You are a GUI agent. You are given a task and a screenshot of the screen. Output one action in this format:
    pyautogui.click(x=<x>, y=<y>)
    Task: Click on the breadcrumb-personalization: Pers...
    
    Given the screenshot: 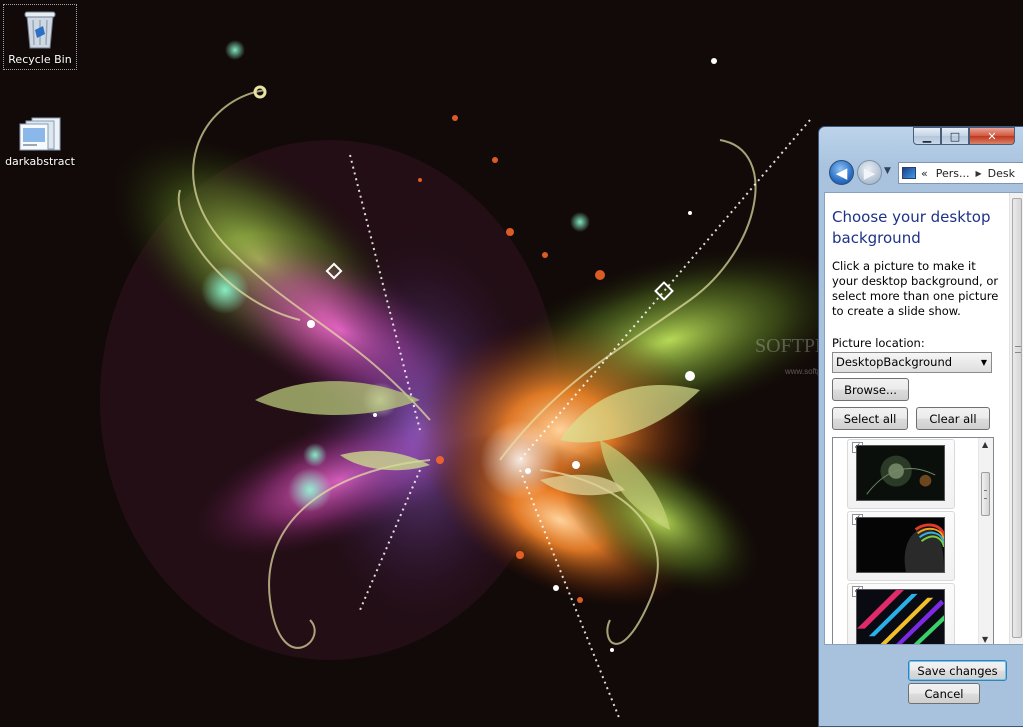 What is the action you would take?
    pyautogui.click(x=953, y=173)
    